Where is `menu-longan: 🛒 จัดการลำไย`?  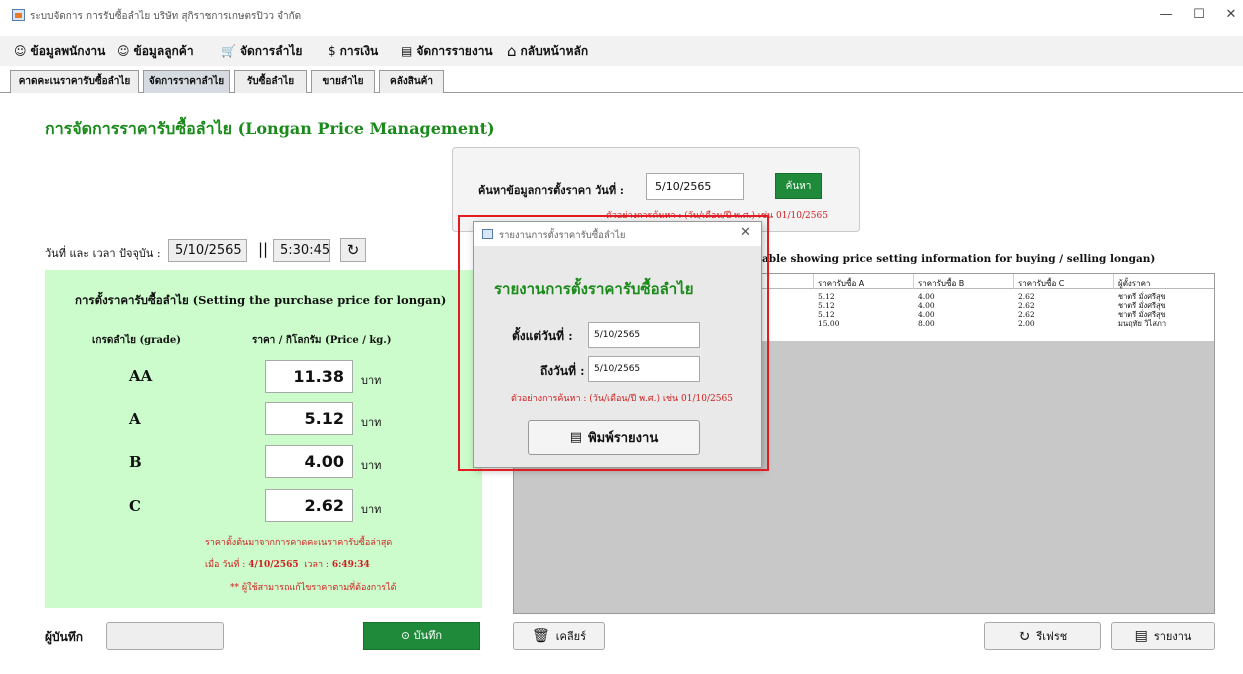
menu-longan: 🛒 จัดการลำไย is located at coordinates (261, 51).